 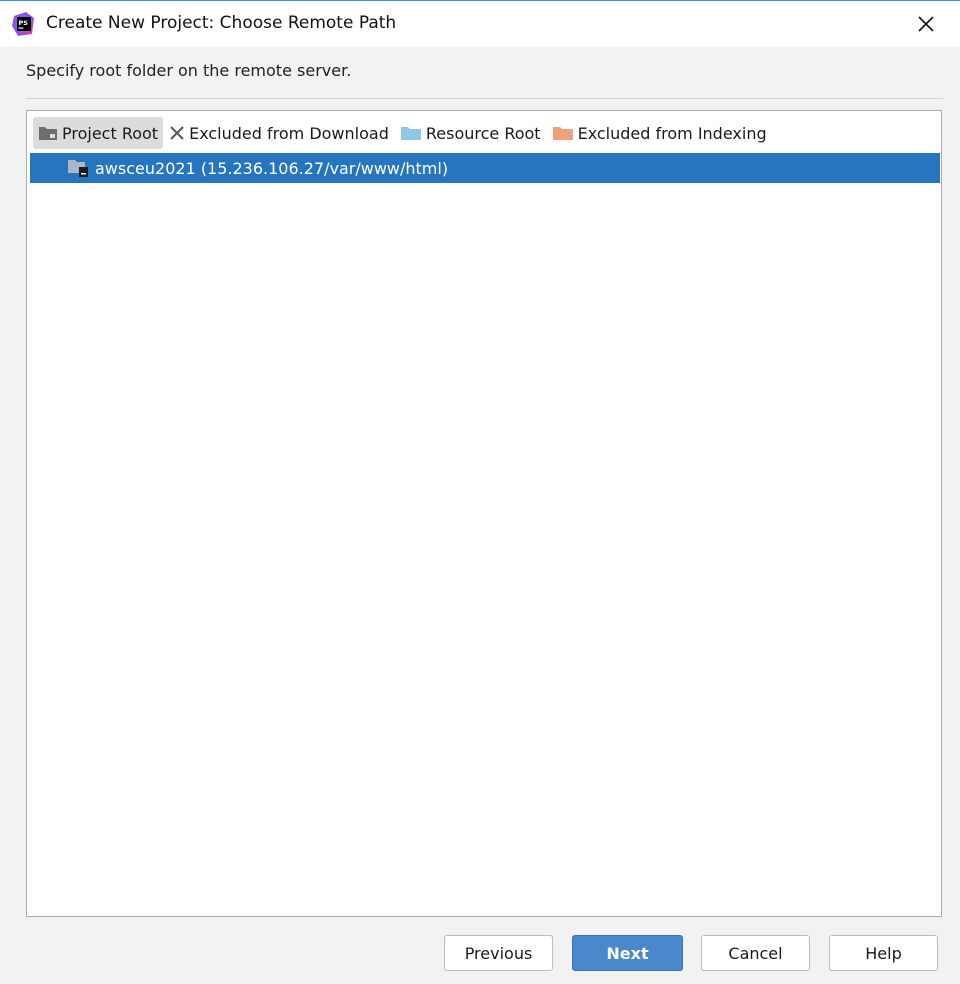 What do you see at coordinates (672, 133) in the screenshot?
I see `excluded-from-indexing-label: Excluded from Indexing` at bounding box center [672, 133].